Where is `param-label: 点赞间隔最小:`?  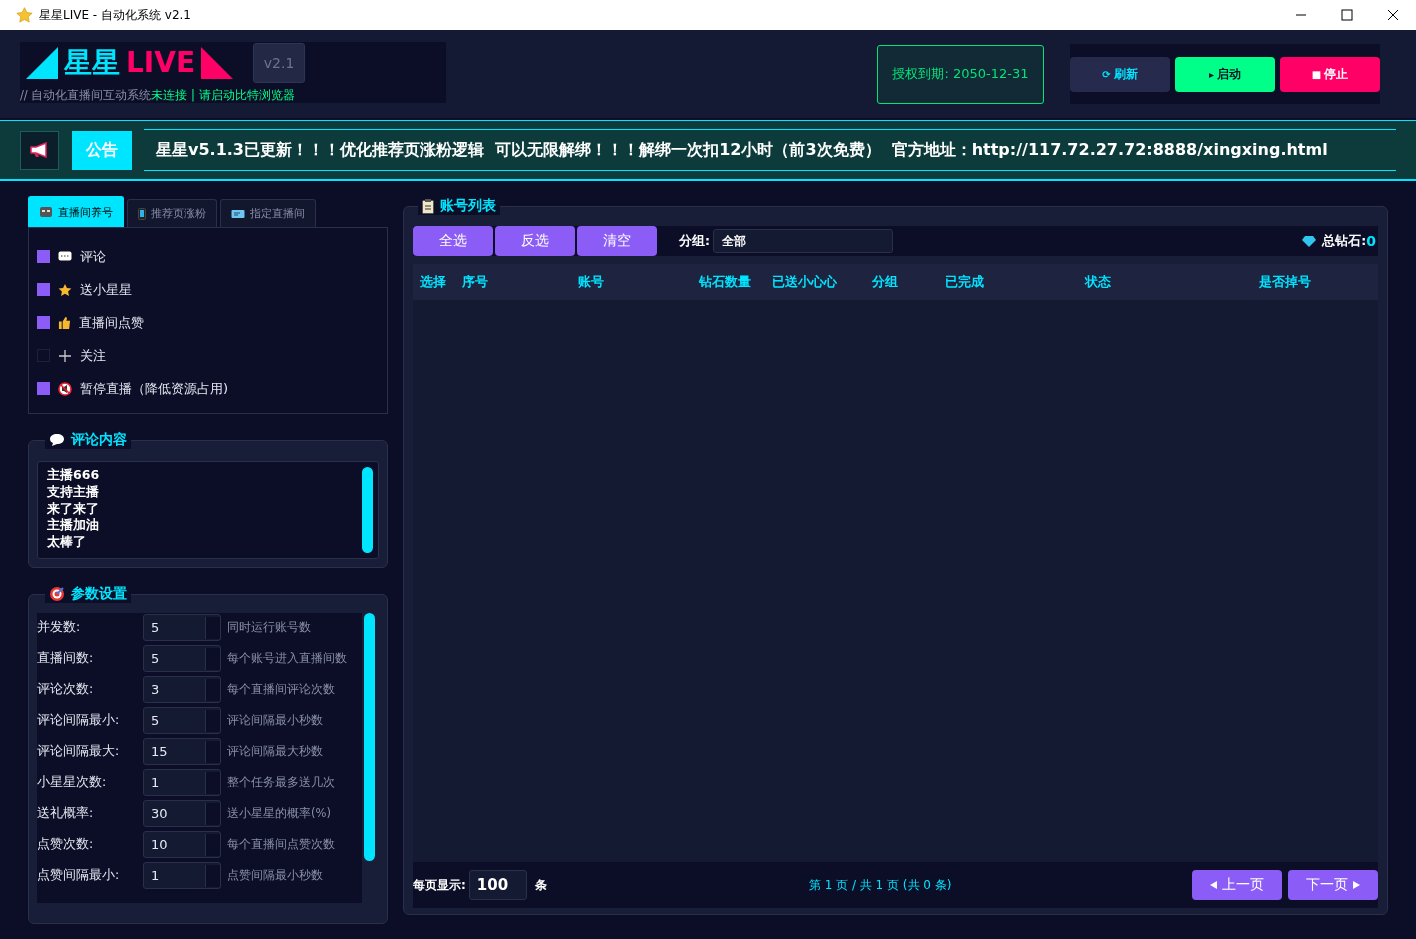 param-label: 点赞间隔最小: is located at coordinates (79, 875).